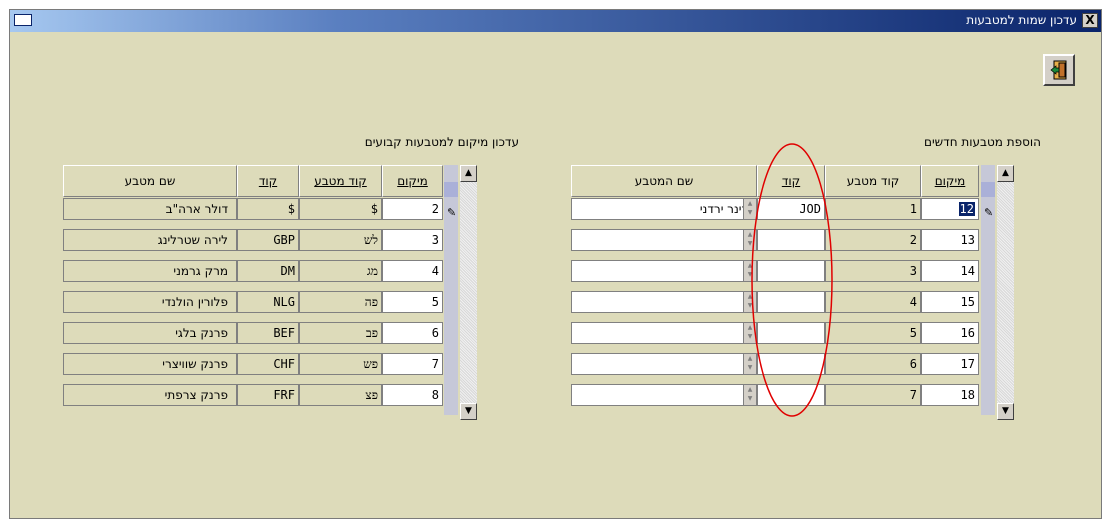 The height and width of the screenshot is (521, 1107). What do you see at coordinates (441, 142) in the screenshot?
I see `left-section-title: עדכון מיקום למטבעות קבועים` at bounding box center [441, 142].